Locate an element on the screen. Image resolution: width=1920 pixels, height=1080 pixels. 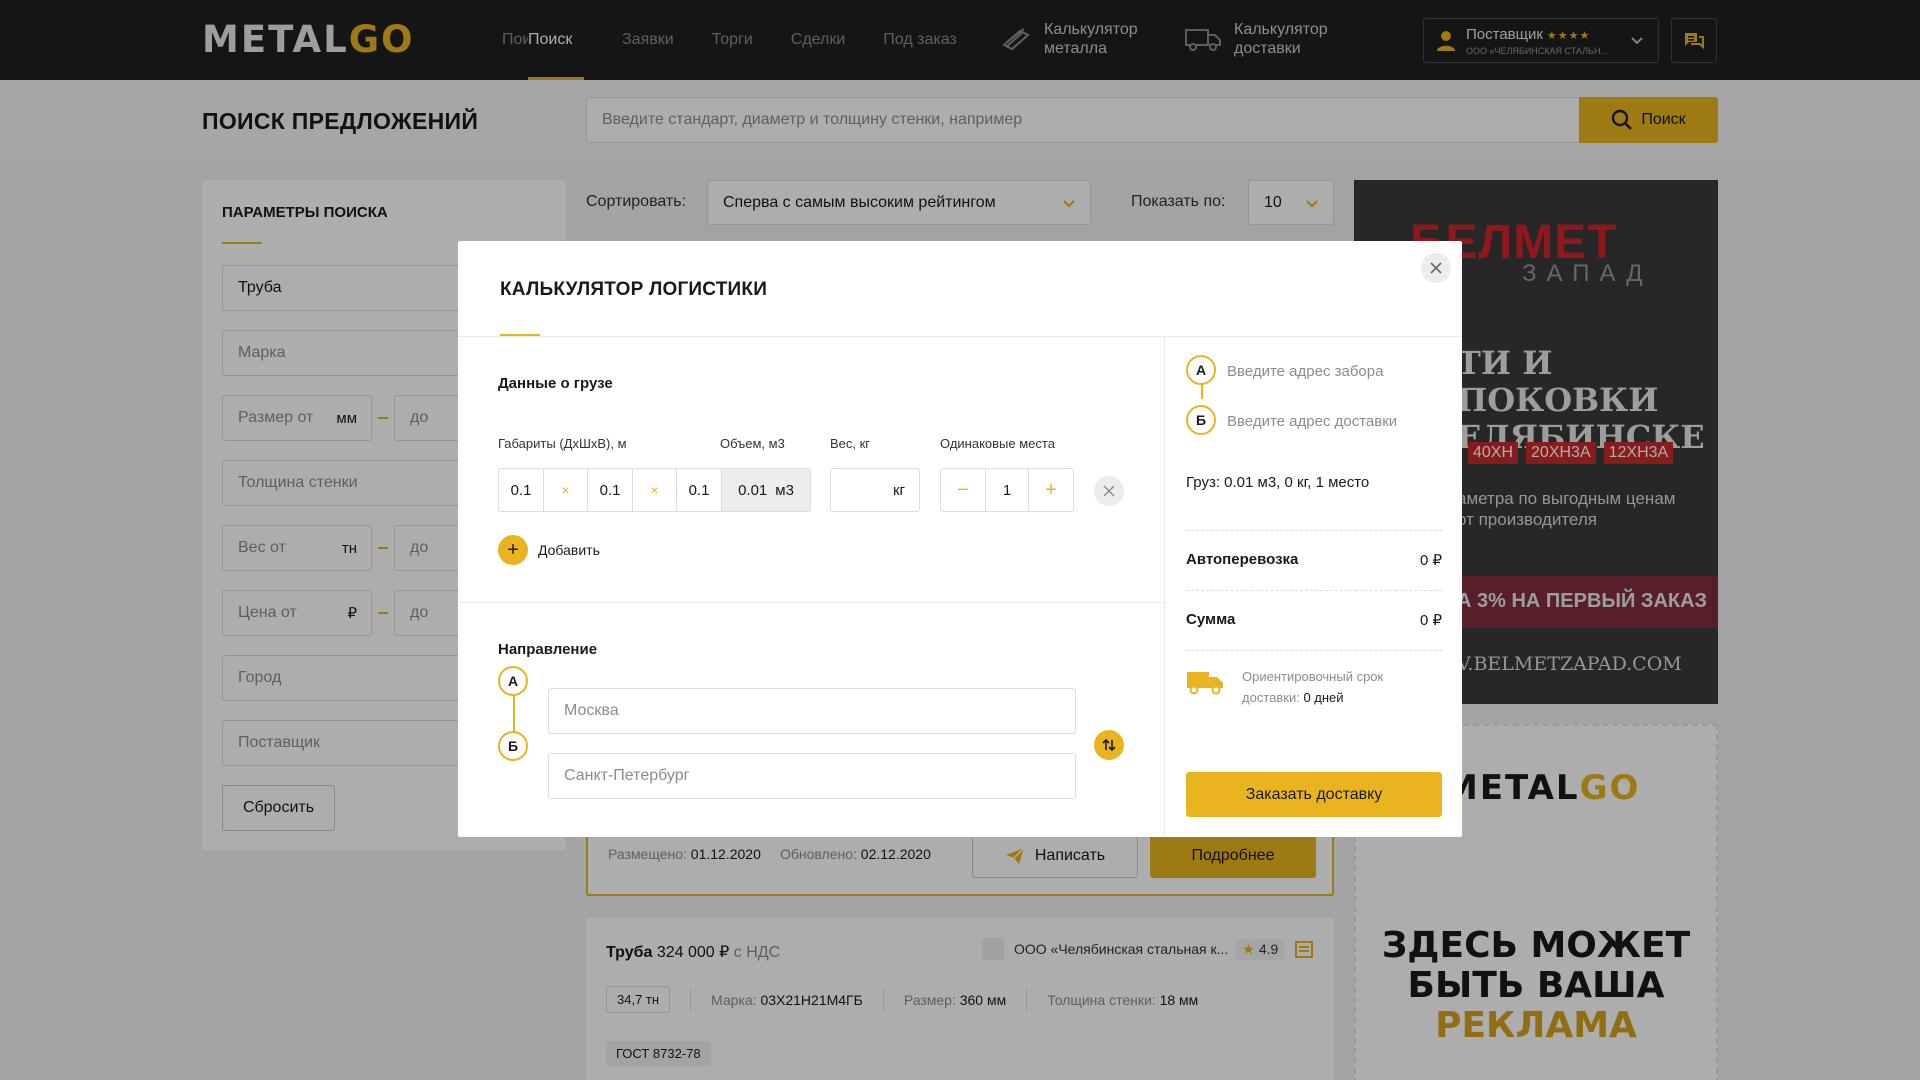
length-input: 0.1 is located at coordinates (521, 490).